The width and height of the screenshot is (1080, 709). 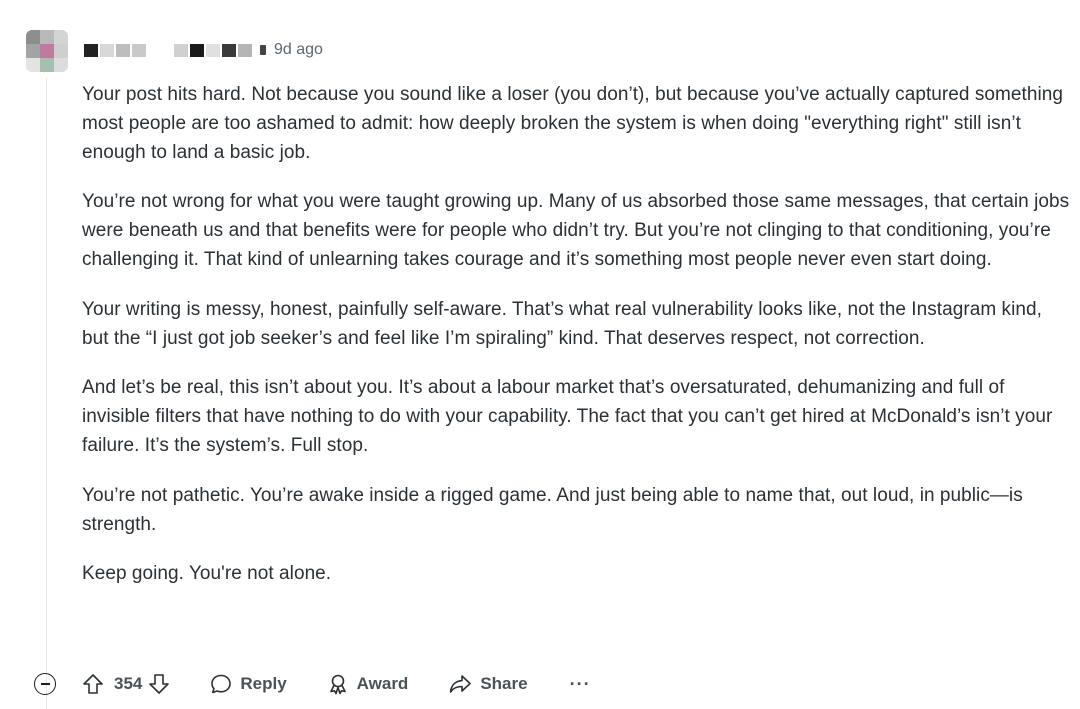 I want to click on minus-icon, so click(x=45, y=684).